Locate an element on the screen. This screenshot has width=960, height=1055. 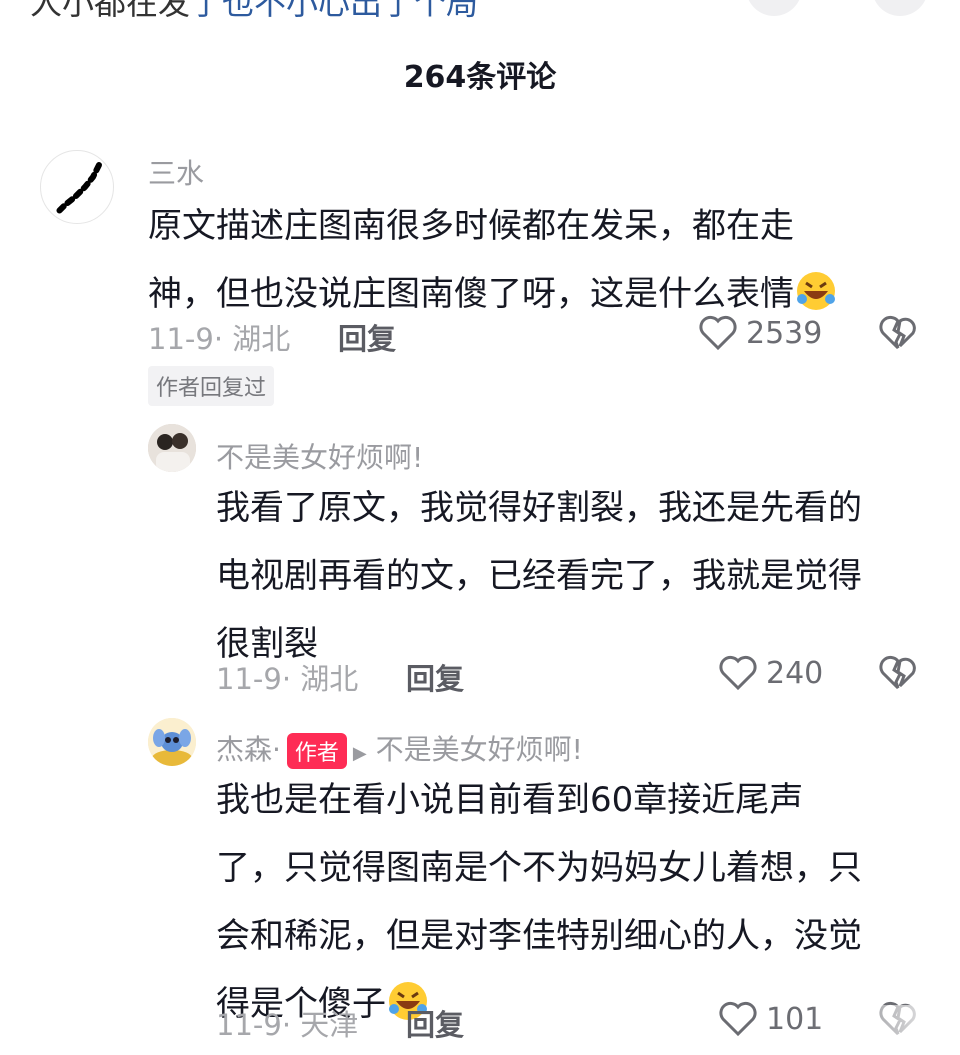
comment-content: 原文描述庄图南很多时候都在发呆，都在走 神，但也没说庄图南傻了呀，这是什么表情 is located at coordinates (538, 260).